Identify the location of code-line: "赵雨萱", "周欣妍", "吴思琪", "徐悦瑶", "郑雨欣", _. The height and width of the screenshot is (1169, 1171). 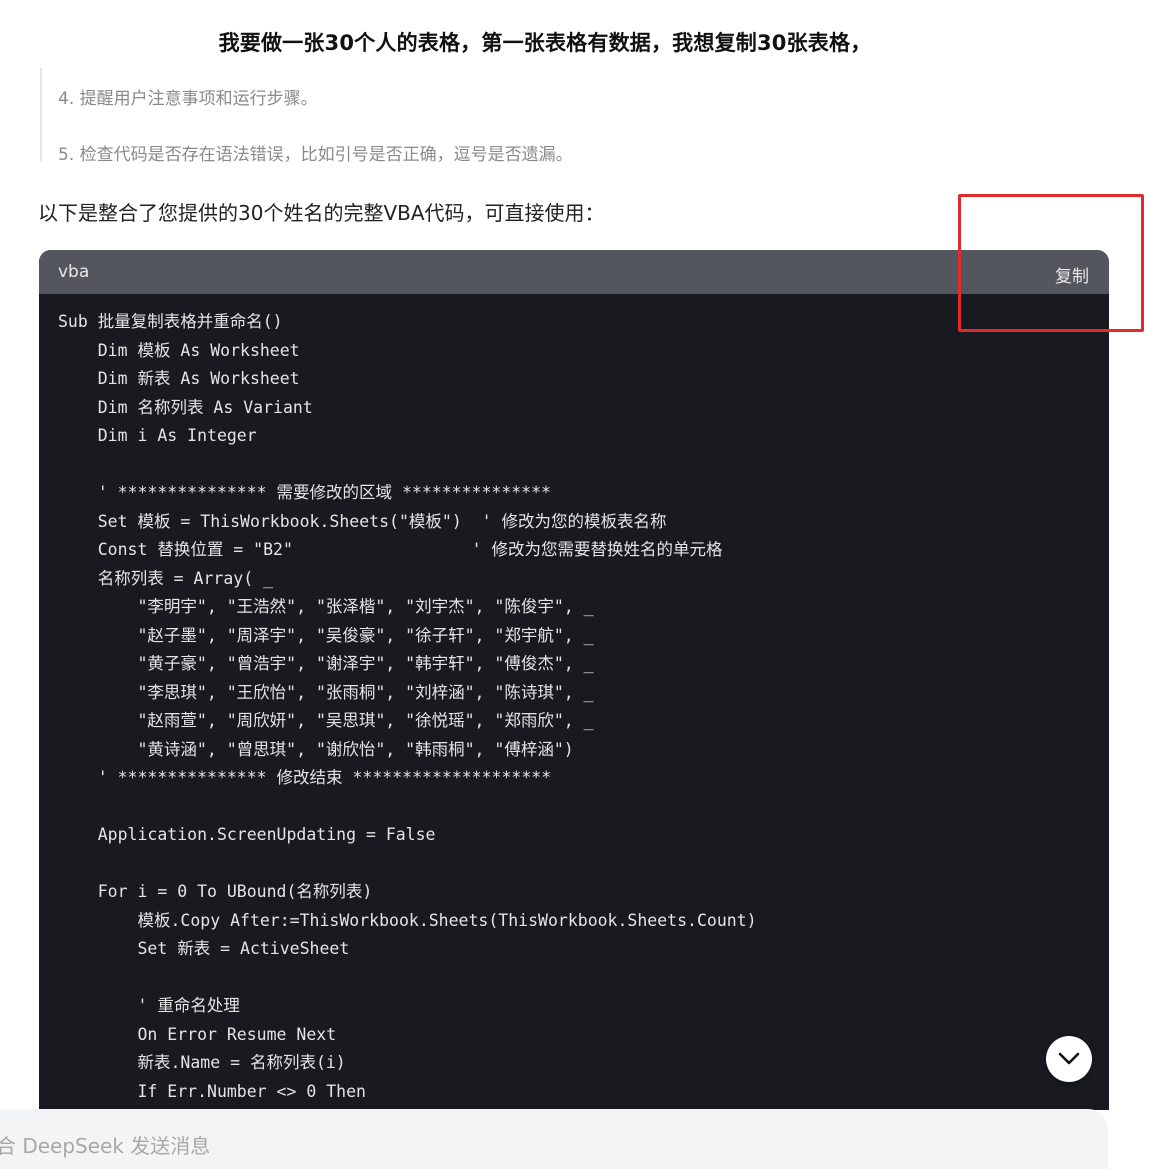
(326, 720).